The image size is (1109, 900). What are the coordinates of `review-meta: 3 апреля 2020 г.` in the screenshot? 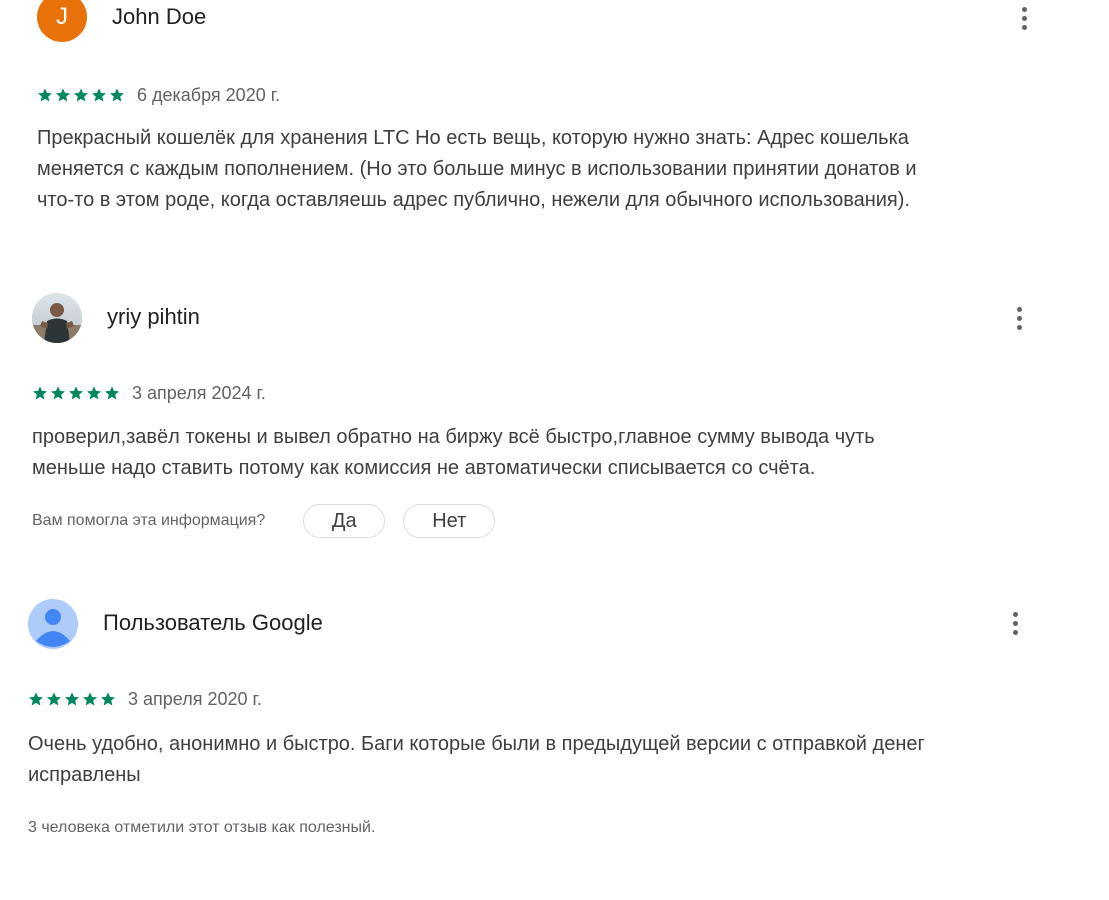 It's located at (145, 699).